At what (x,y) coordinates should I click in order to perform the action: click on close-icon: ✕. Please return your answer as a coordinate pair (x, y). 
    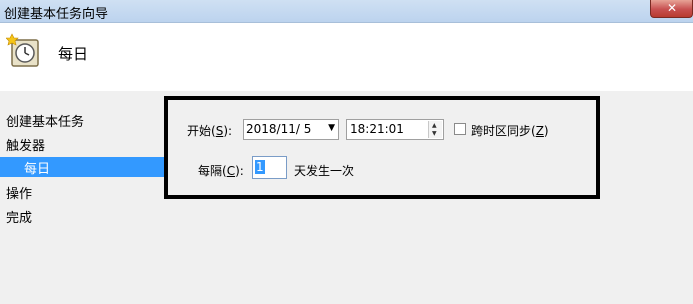
    Looking at the image, I should click on (672, 8).